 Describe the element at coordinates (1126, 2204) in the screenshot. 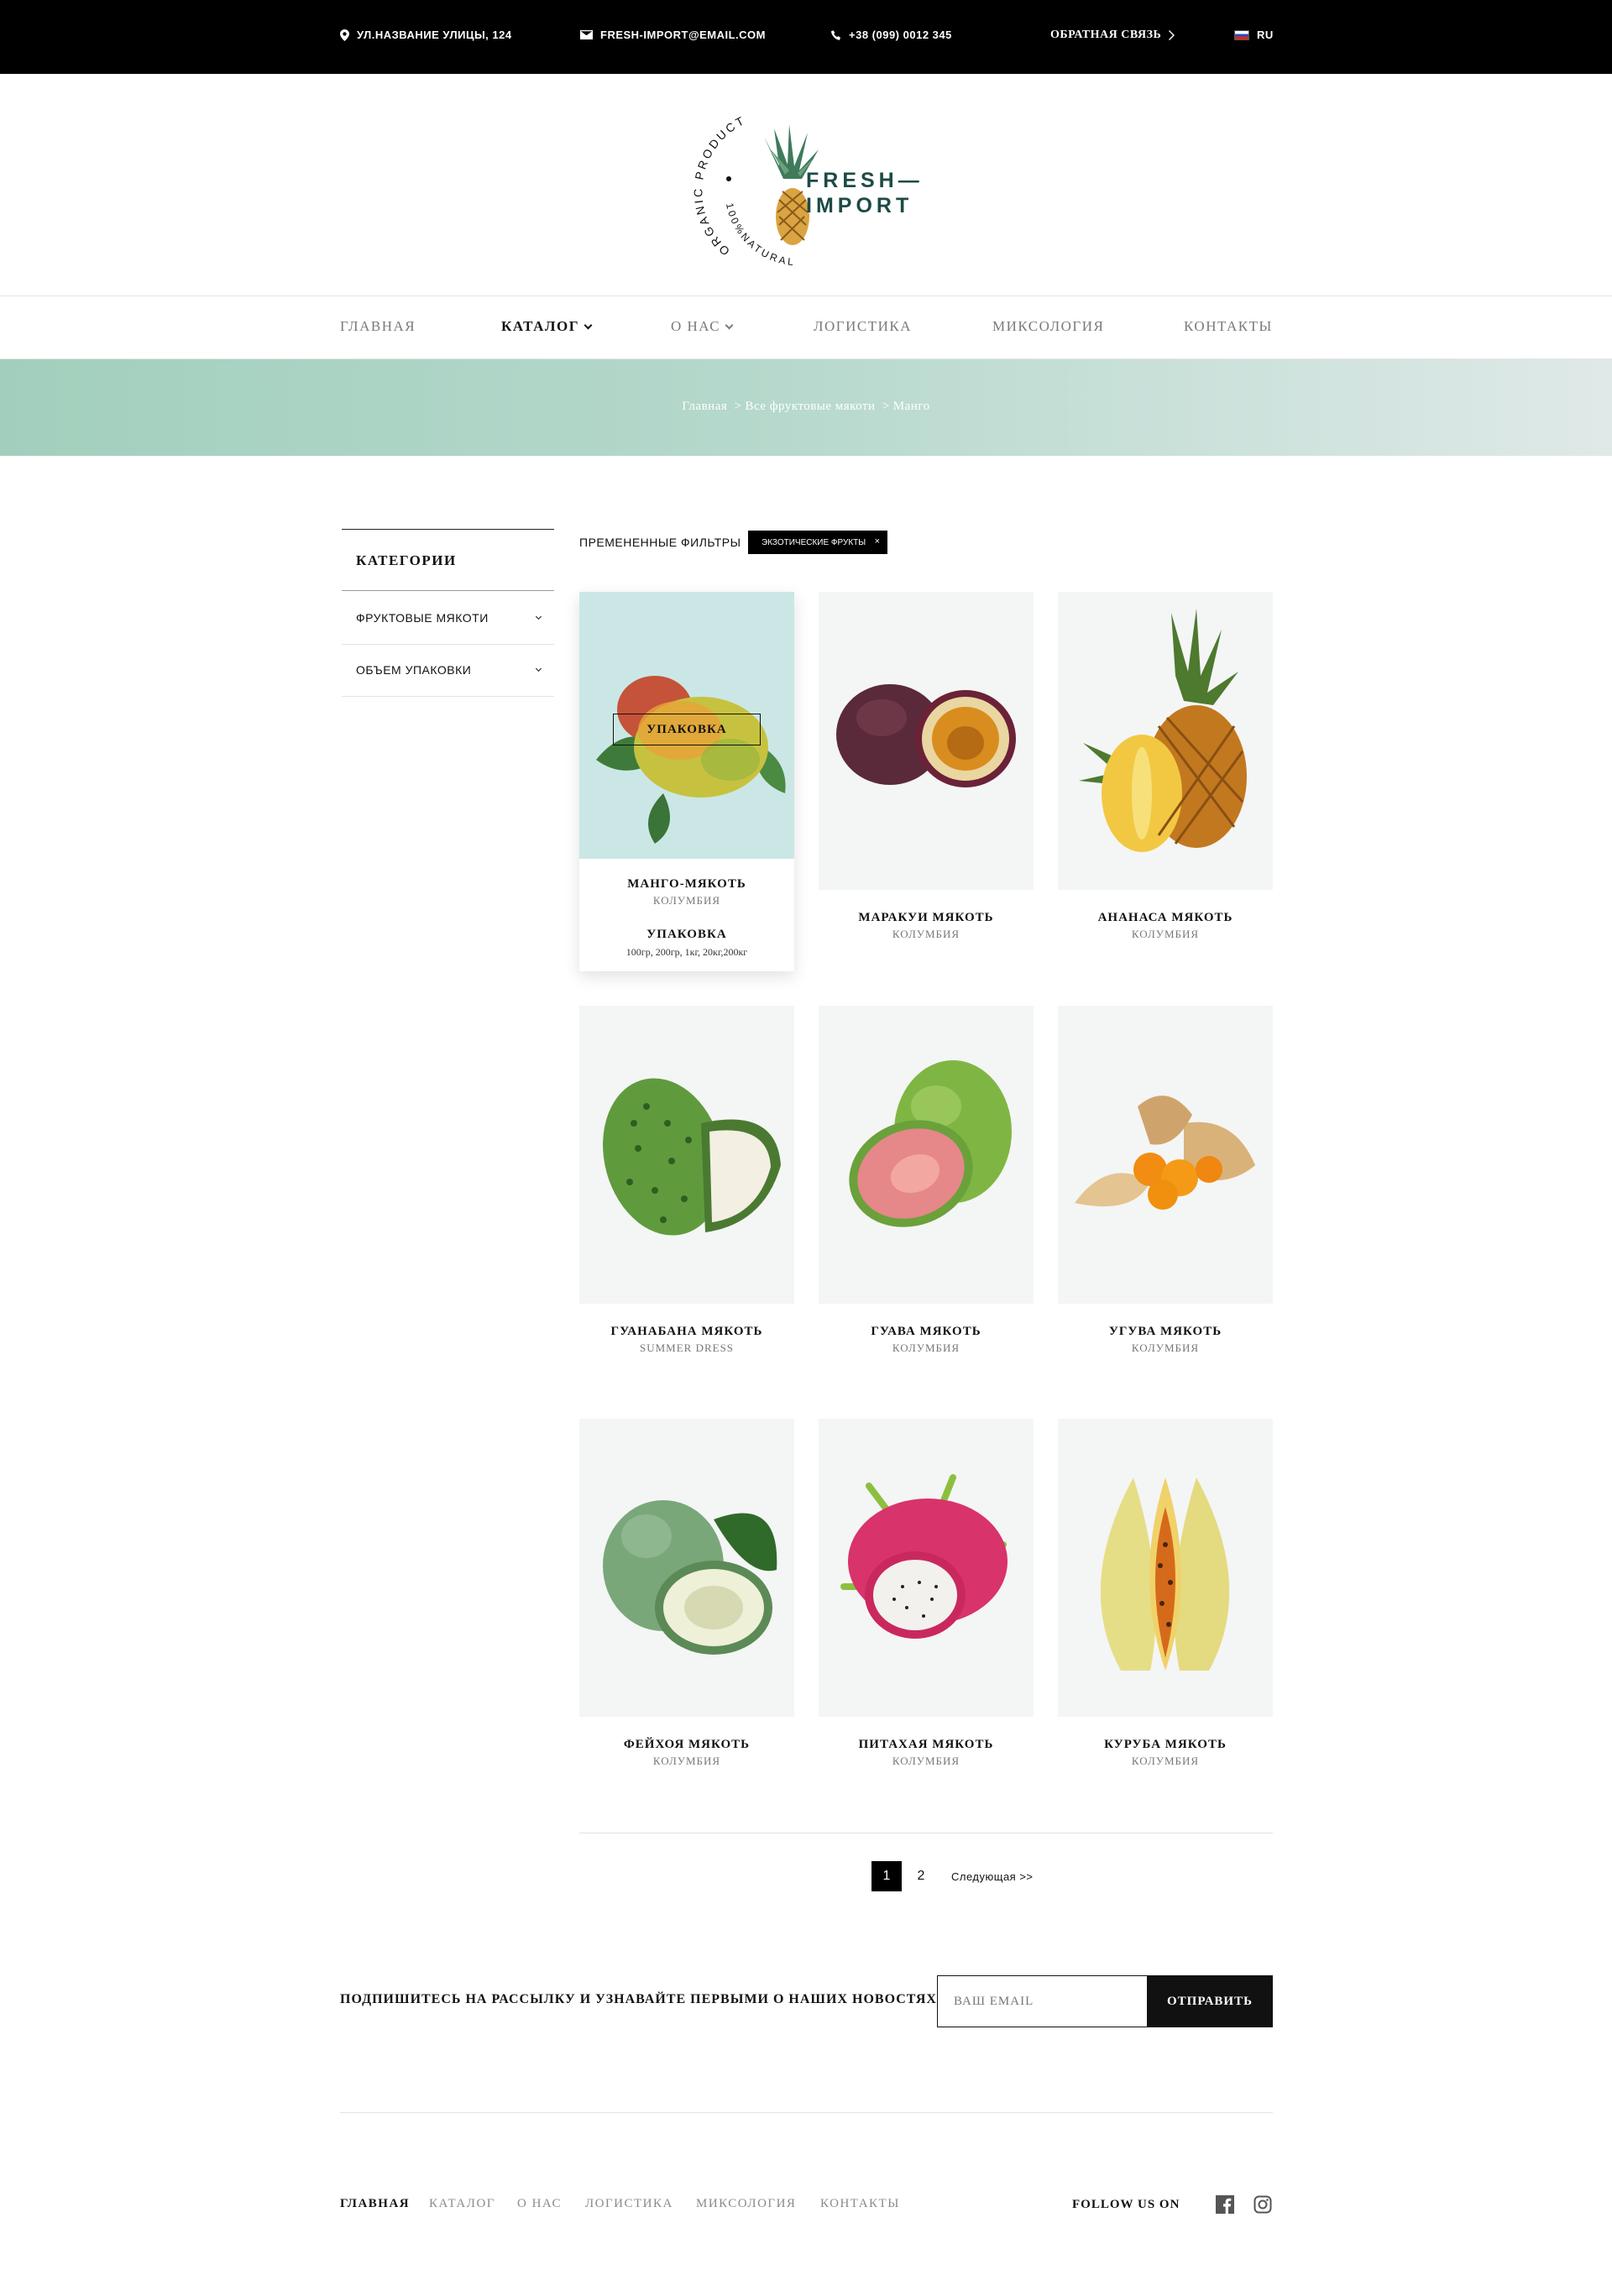

I see `follow-us-label: FOLLOW US ON` at that location.